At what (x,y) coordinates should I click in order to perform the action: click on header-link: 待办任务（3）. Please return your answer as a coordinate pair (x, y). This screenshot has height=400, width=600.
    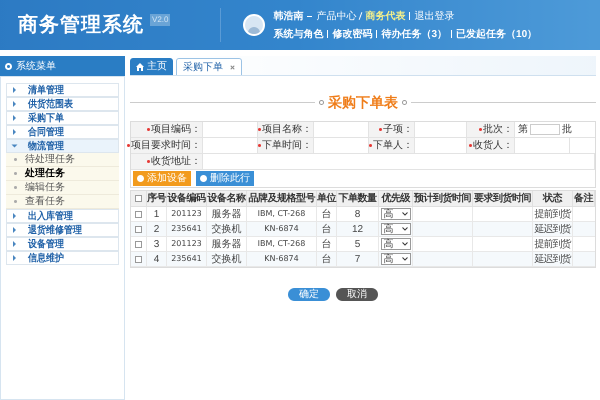
    Looking at the image, I should click on (414, 34).